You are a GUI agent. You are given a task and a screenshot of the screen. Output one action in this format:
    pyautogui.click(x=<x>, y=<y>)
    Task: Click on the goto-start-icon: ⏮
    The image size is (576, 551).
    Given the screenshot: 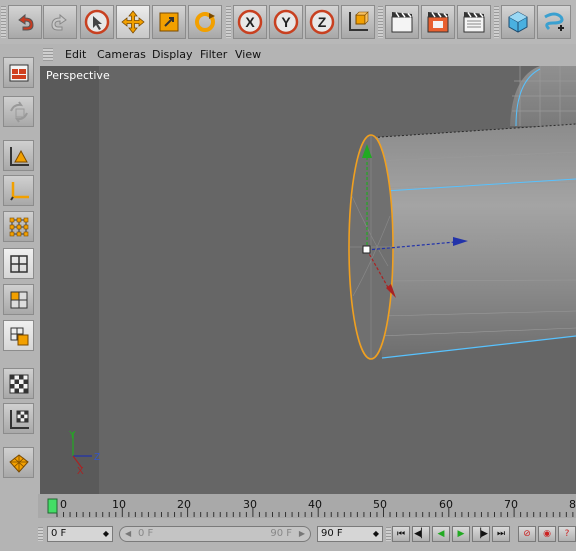 What is the action you would take?
    pyautogui.click(x=401, y=534)
    